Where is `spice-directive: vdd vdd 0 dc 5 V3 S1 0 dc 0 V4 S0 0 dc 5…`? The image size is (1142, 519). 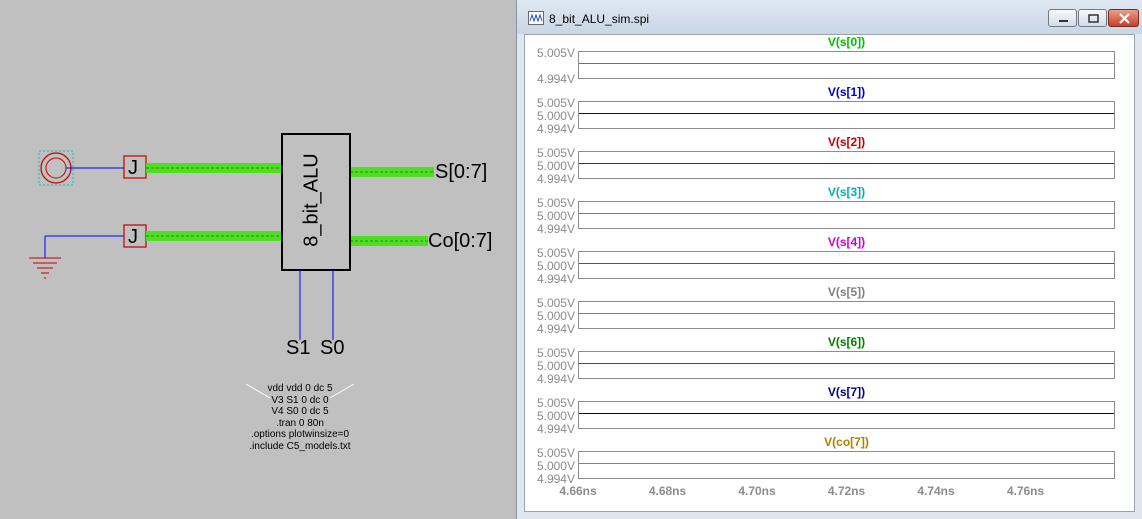
spice-directive: vdd vdd 0 dc 5 V3 S1 0 dc 0 V4 S0 0 dc 5… is located at coordinates (300, 417).